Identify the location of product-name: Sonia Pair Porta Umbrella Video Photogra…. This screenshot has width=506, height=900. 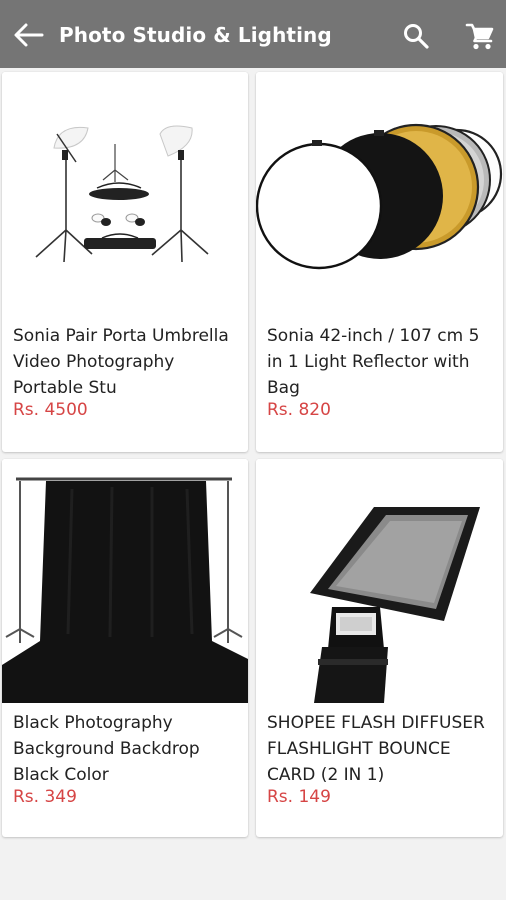
(121, 362).